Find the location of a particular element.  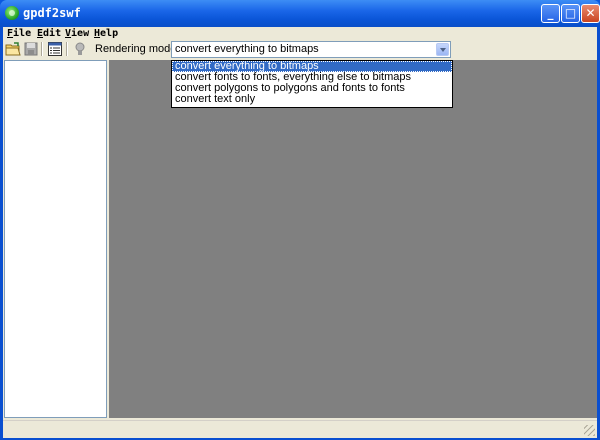

menu-view-label: iew is located at coordinates (80, 33).